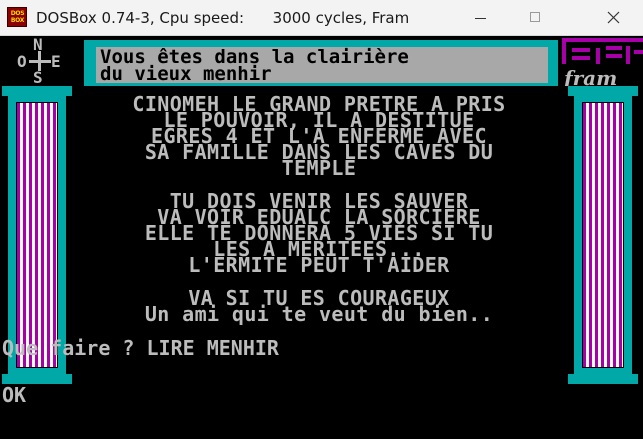 The image size is (643, 439). What do you see at coordinates (480, 17) in the screenshot?
I see `minimize-button` at bounding box center [480, 17].